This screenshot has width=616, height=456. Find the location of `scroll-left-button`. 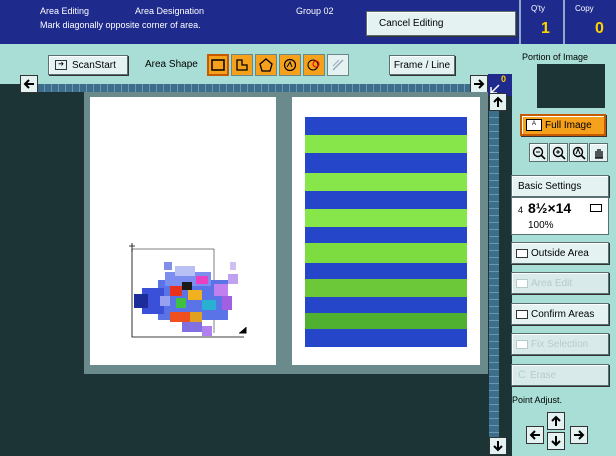

scroll-left-button is located at coordinates (29, 84).